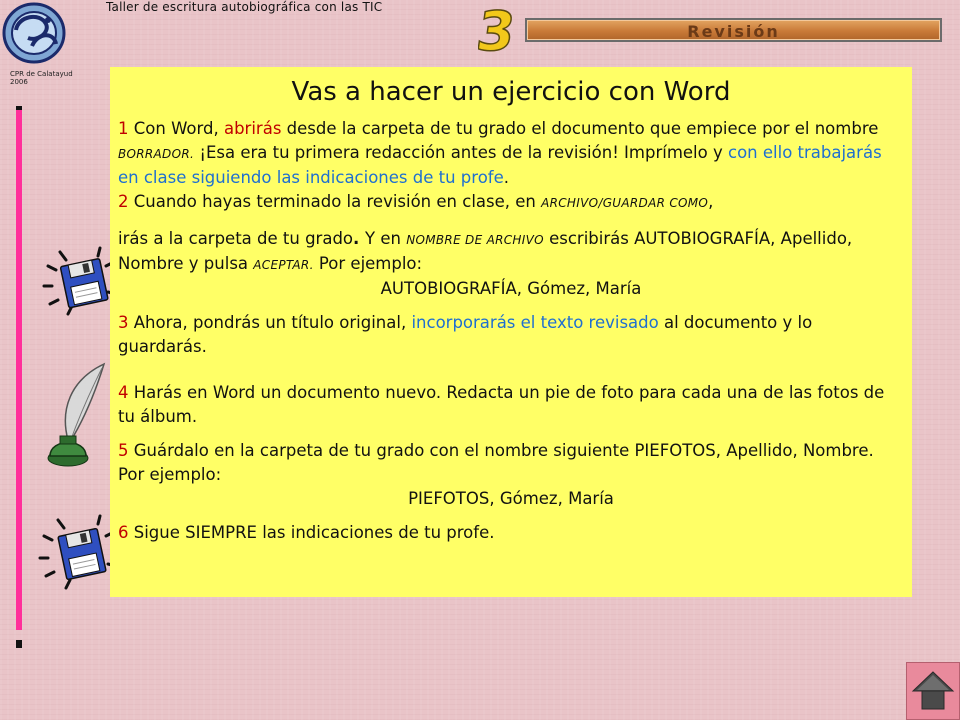 Image resolution: width=960 pixels, height=720 pixels. Describe the element at coordinates (236, 238) in the screenshot. I see `step-text: irás a la carpeta de tu grado` at that location.